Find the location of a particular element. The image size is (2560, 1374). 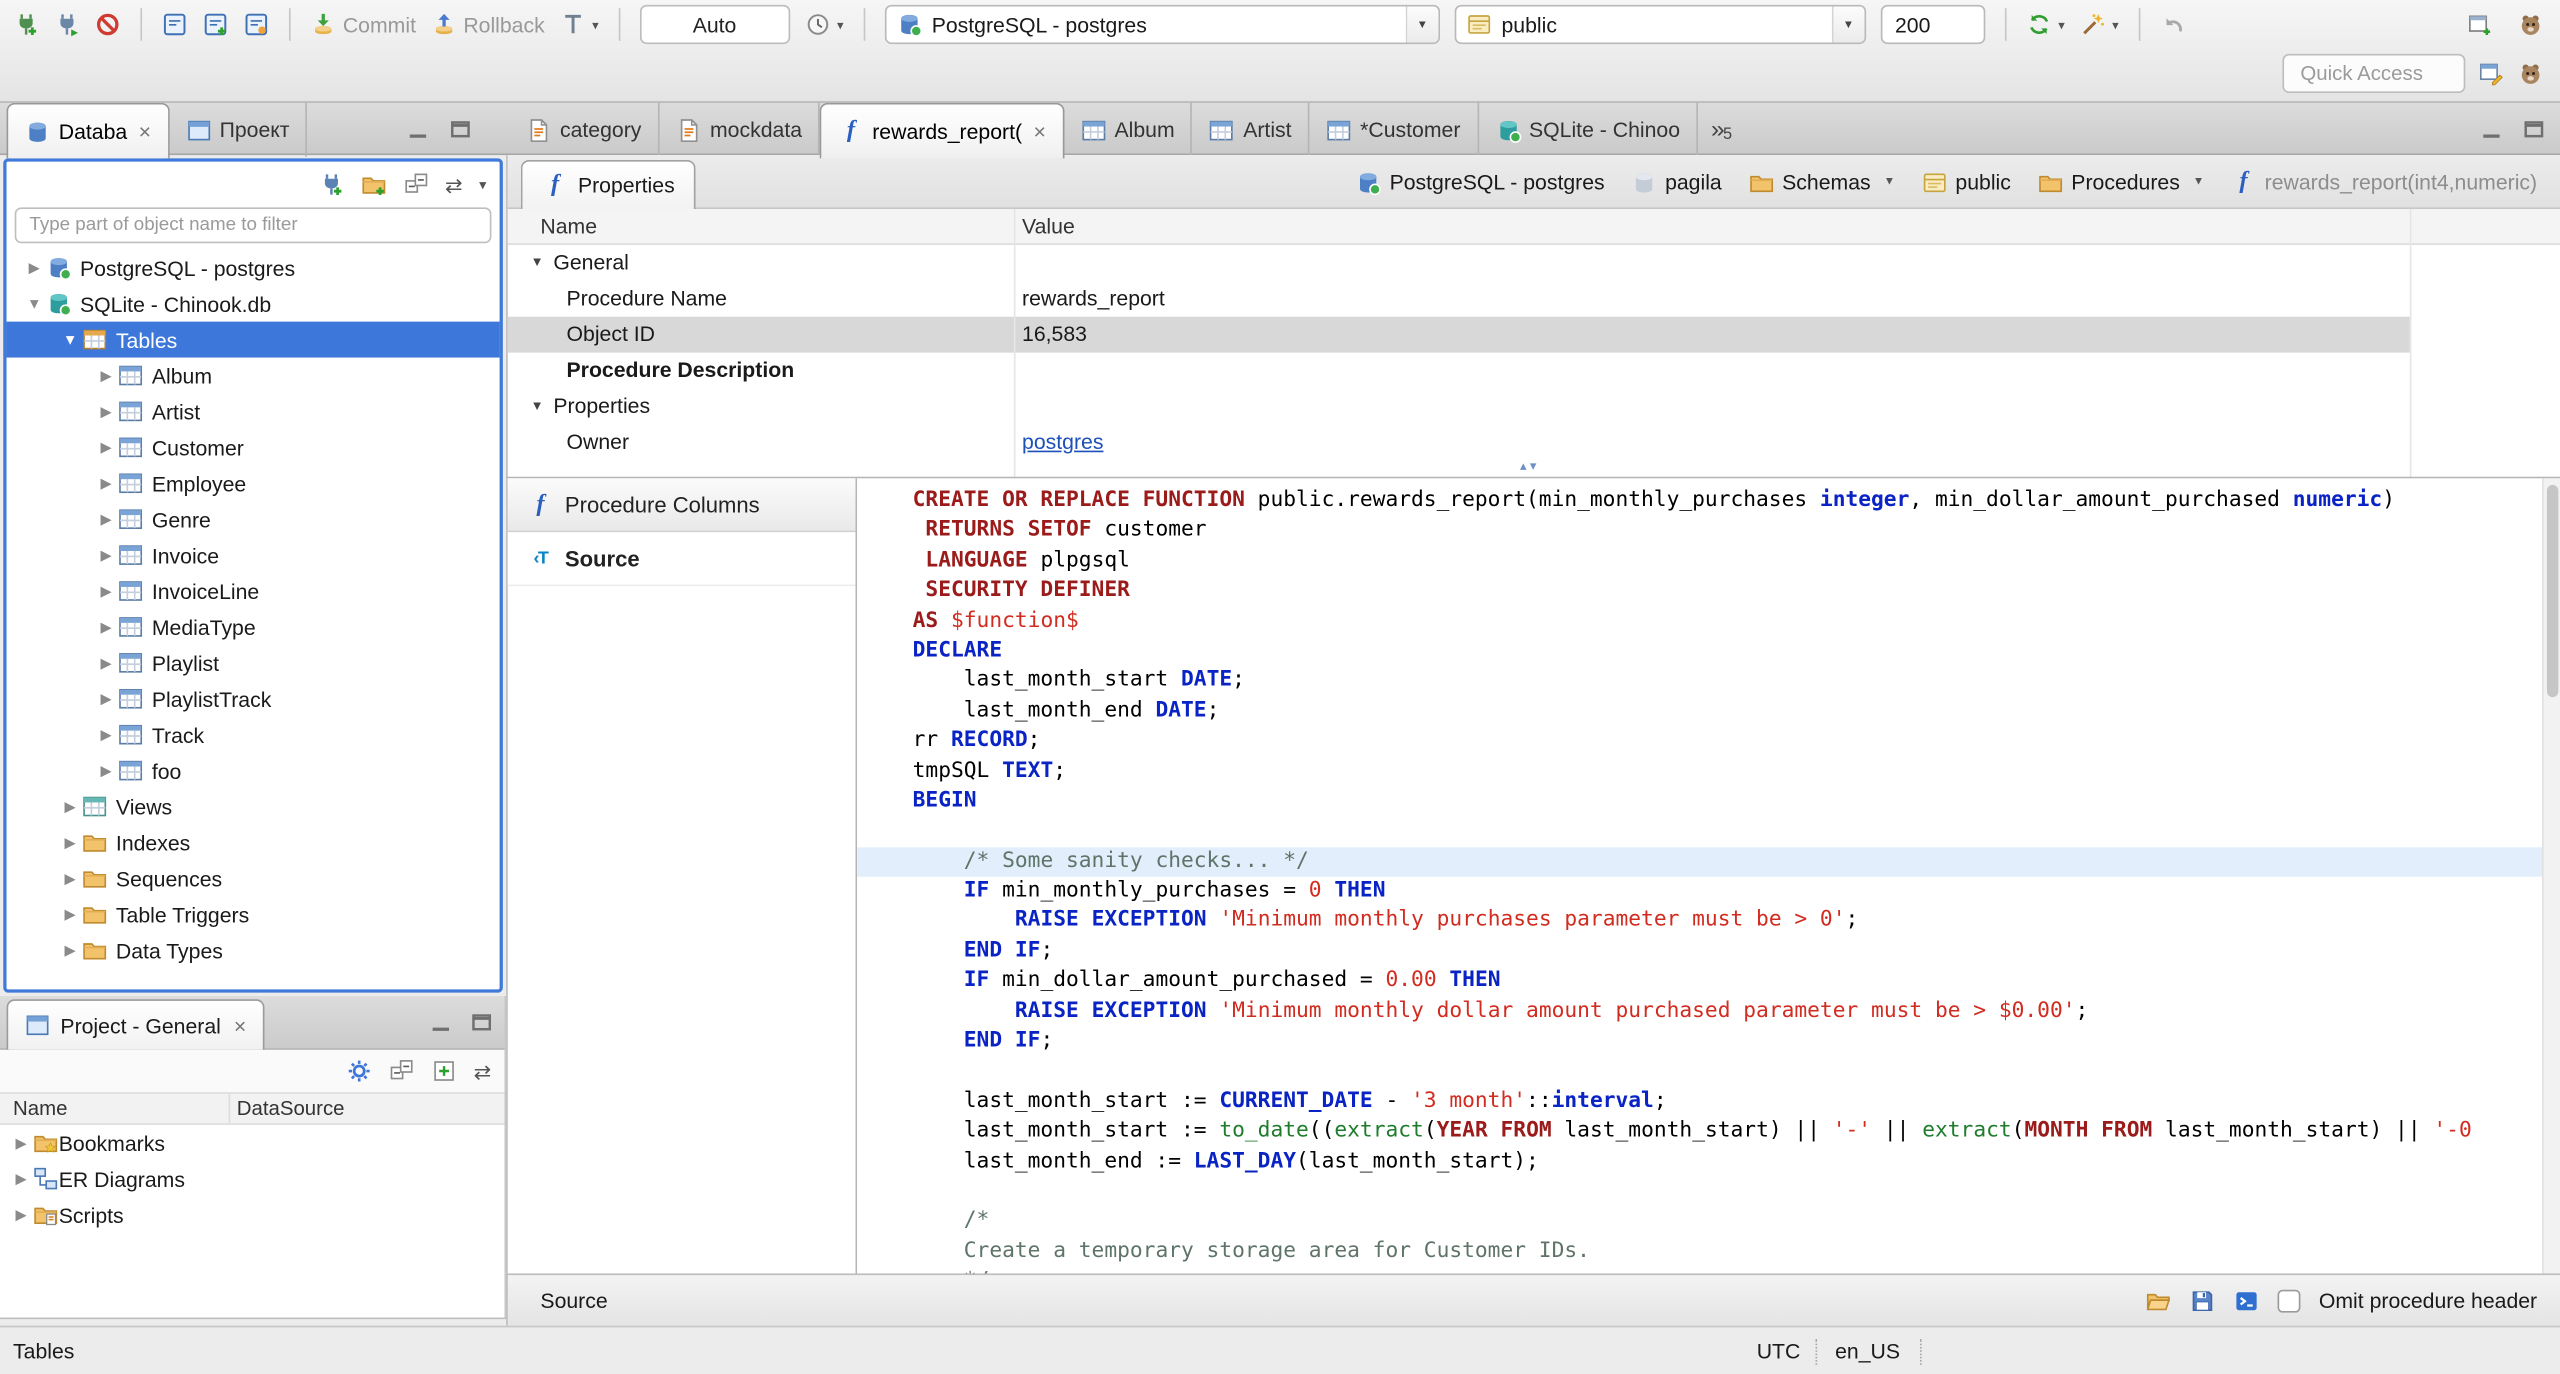

fetch-size-input: 200 is located at coordinates (1932, 24).